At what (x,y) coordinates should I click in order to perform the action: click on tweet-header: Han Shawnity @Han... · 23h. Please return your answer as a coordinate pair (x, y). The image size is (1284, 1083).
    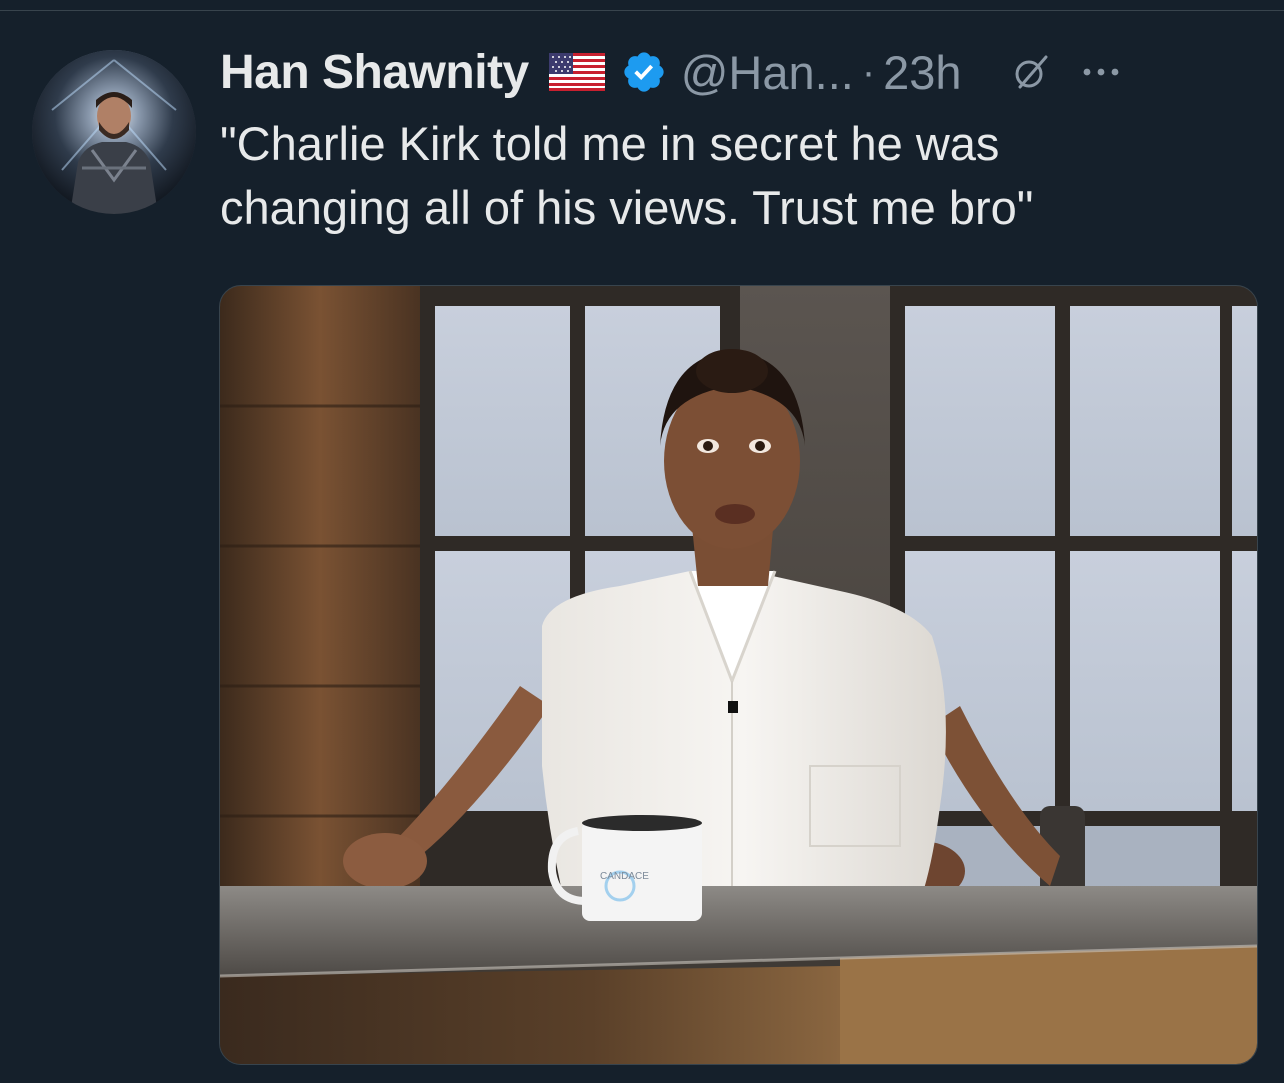
    Looking at the image, I should click on (745, 72).